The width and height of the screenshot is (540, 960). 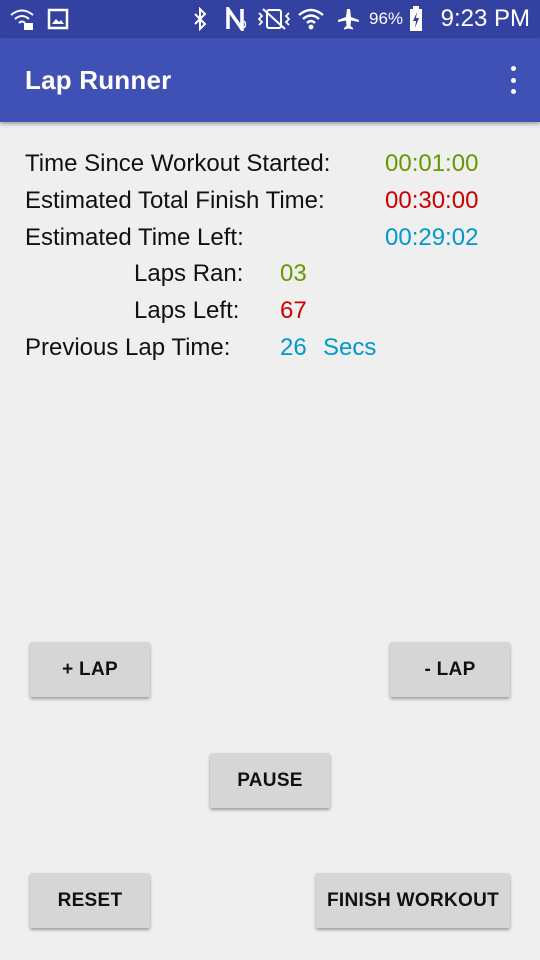 What do you see at coordinates (513, 80) in the screenshot?
I see `more-vert-icon` at bounding box center [513, 80].